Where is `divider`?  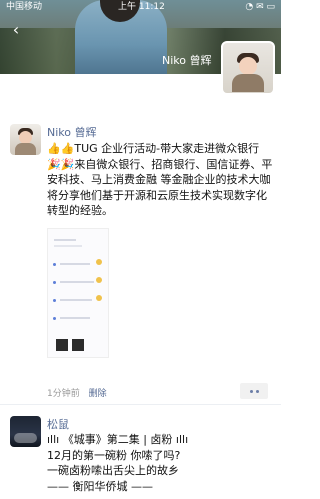
divider is located at coordinates (140, 404).